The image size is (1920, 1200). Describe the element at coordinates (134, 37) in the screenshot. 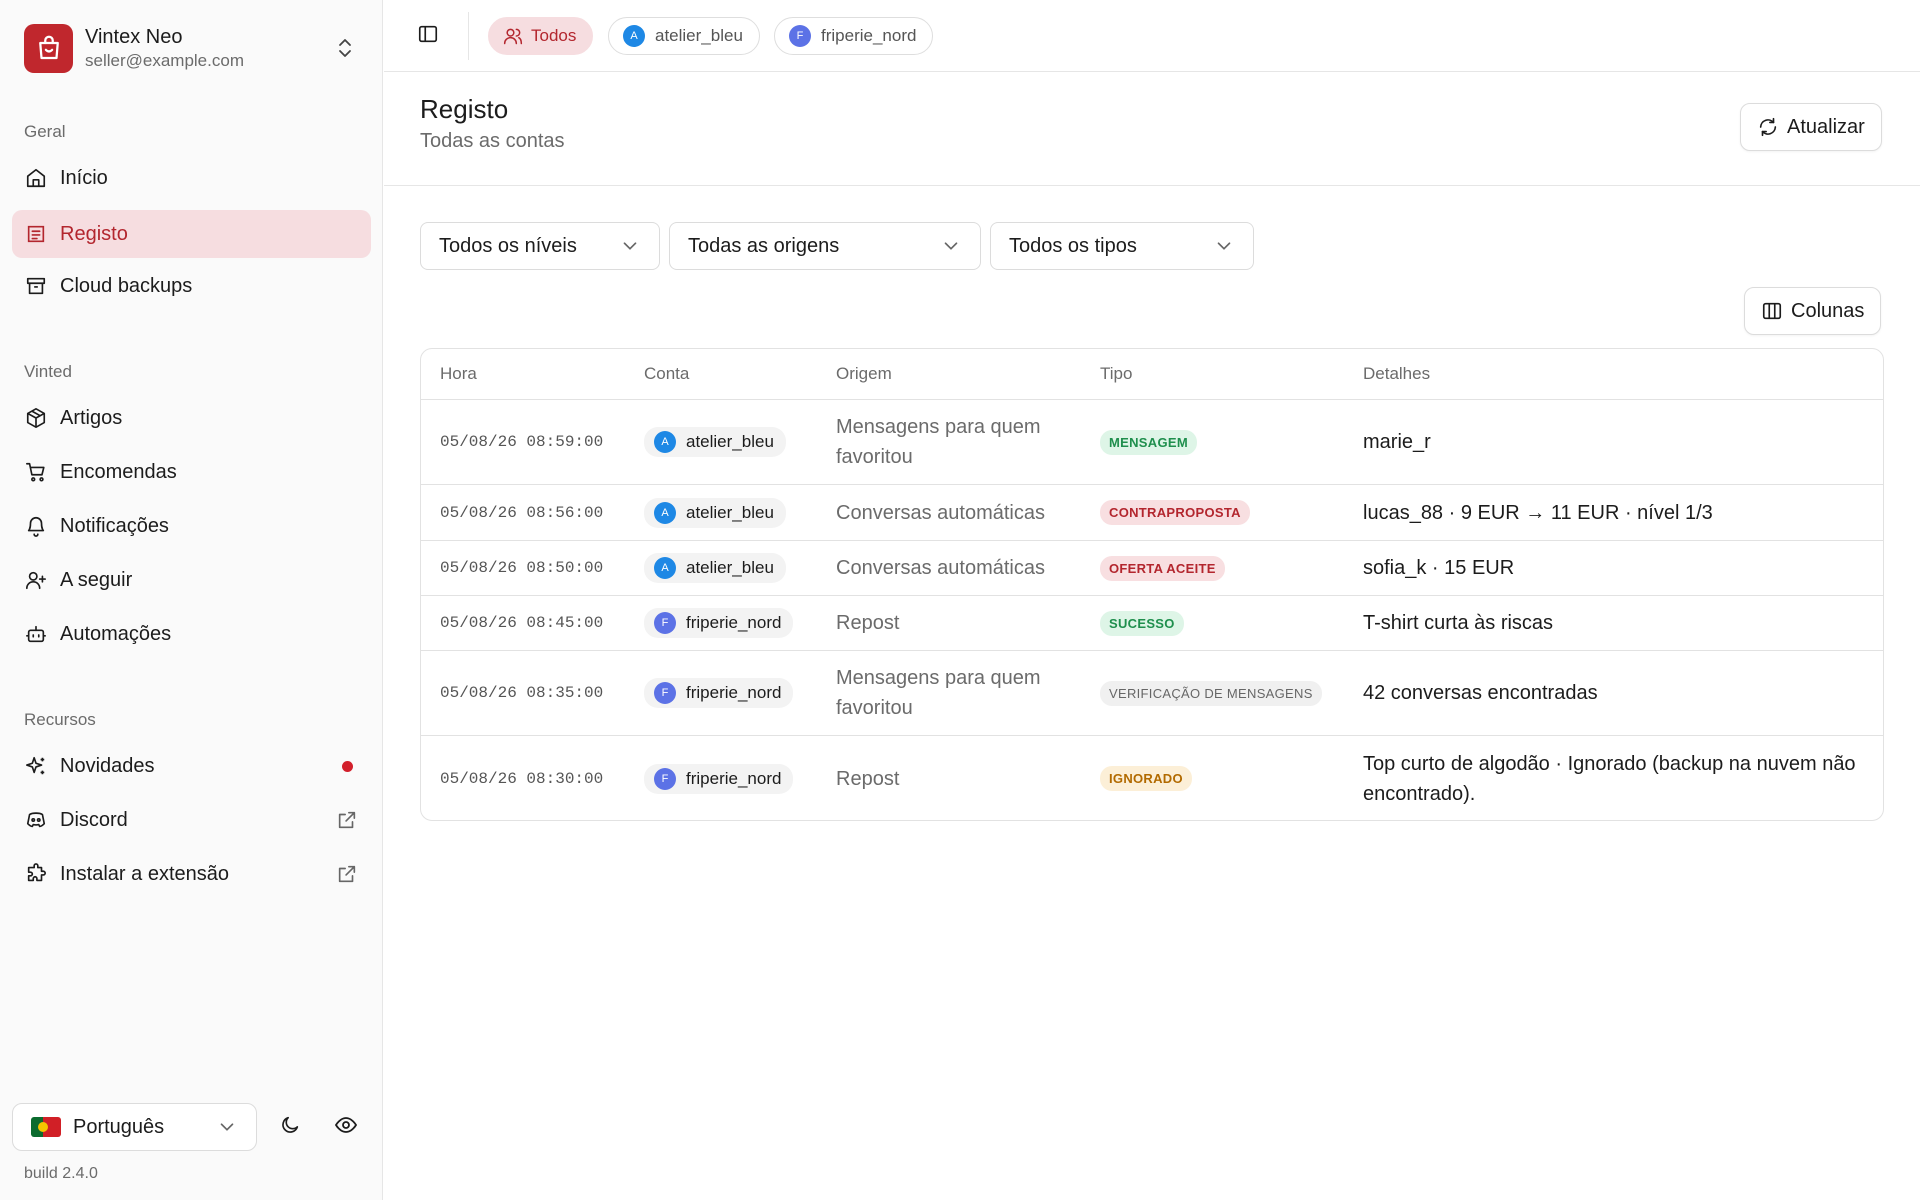

I see `brand-name: Vintex Neo` at that location.